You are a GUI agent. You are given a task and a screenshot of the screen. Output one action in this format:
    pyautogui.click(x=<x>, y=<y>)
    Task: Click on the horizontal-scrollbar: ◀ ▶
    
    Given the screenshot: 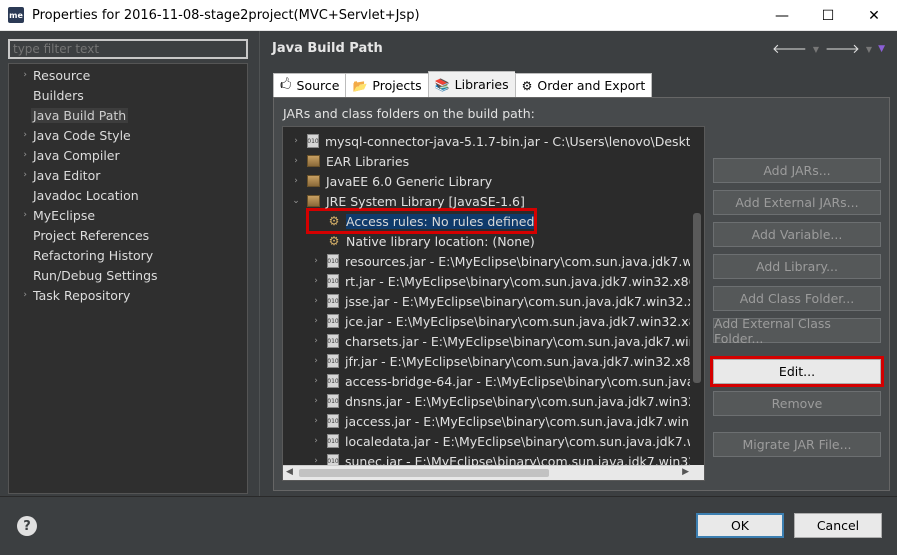 What is the action you would take?
    pyautogui.click(x=487, y=472)
    